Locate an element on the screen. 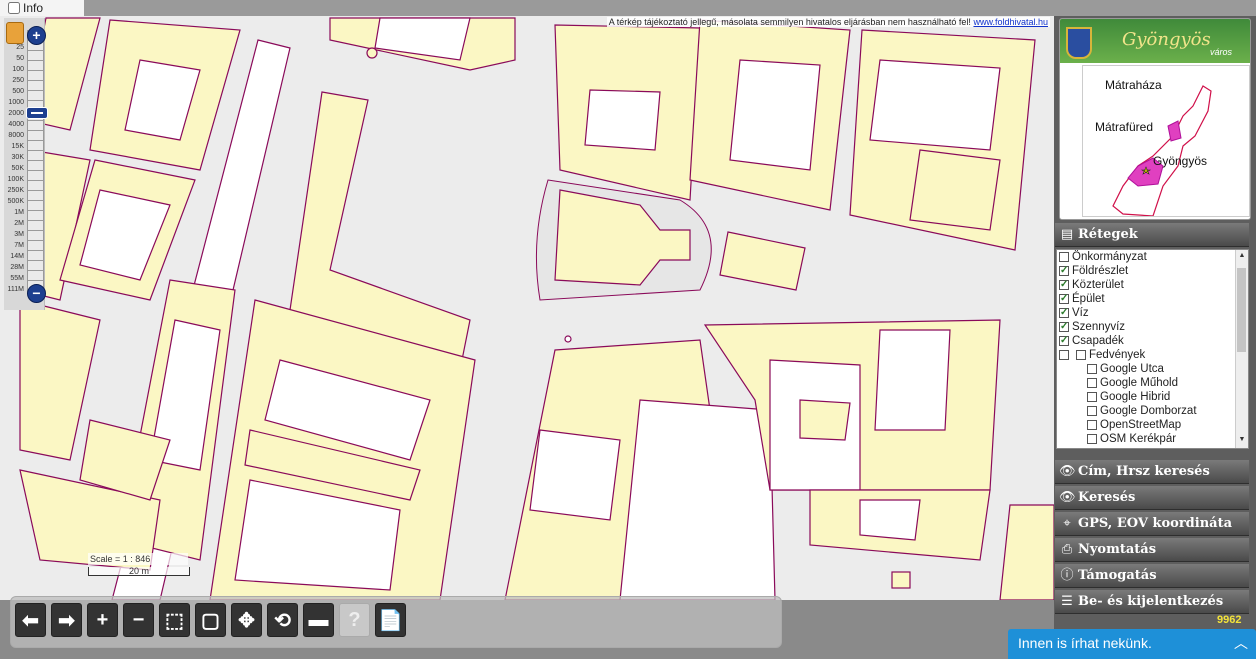 The height and width of the screenshot is (659, 1256). zoom-out-button: − is located at coordinates (138, 620).